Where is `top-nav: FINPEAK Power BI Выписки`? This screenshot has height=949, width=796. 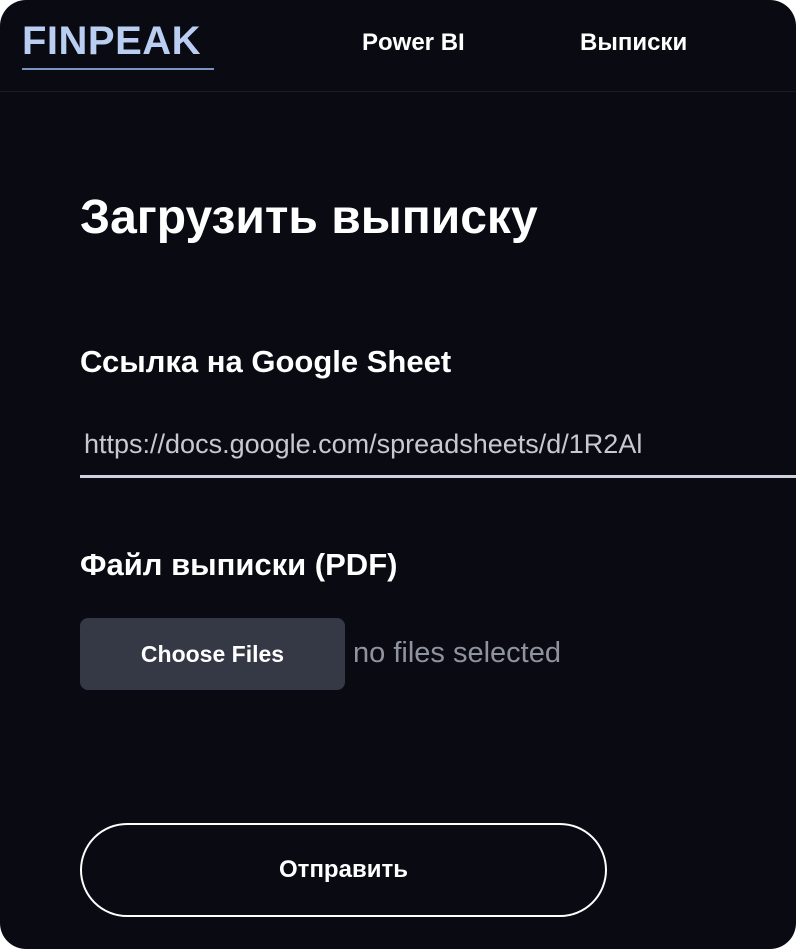
top-nav: FINPEAK Power BI Выписки is located at coordinates (398, 46).